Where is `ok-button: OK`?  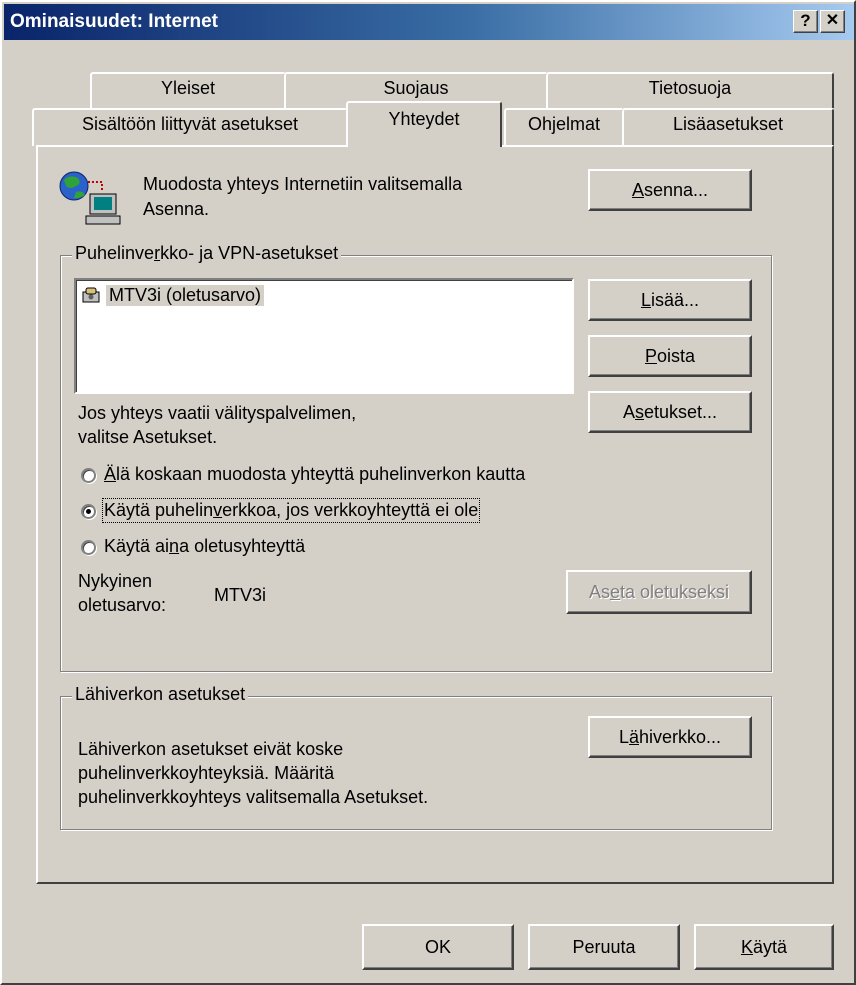 ok-button: OK is located at coordinates (438, 947).